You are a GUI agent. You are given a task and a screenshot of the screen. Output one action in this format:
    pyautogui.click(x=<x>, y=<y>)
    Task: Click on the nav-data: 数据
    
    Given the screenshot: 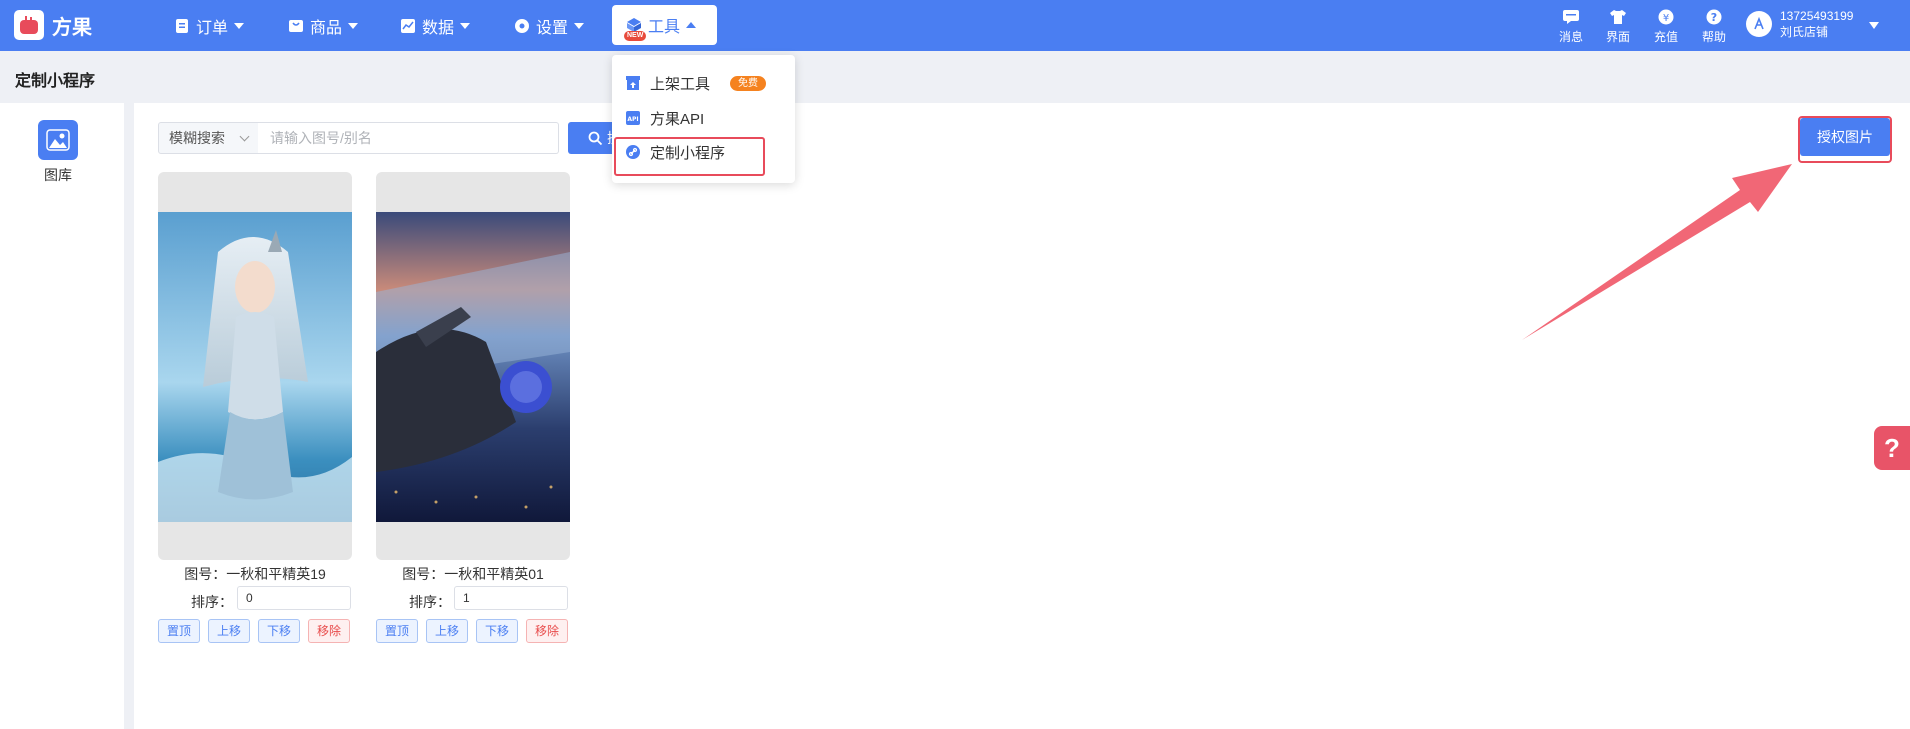 What is the action you would take?
    pyautogui.click(x=435, y=25)
    